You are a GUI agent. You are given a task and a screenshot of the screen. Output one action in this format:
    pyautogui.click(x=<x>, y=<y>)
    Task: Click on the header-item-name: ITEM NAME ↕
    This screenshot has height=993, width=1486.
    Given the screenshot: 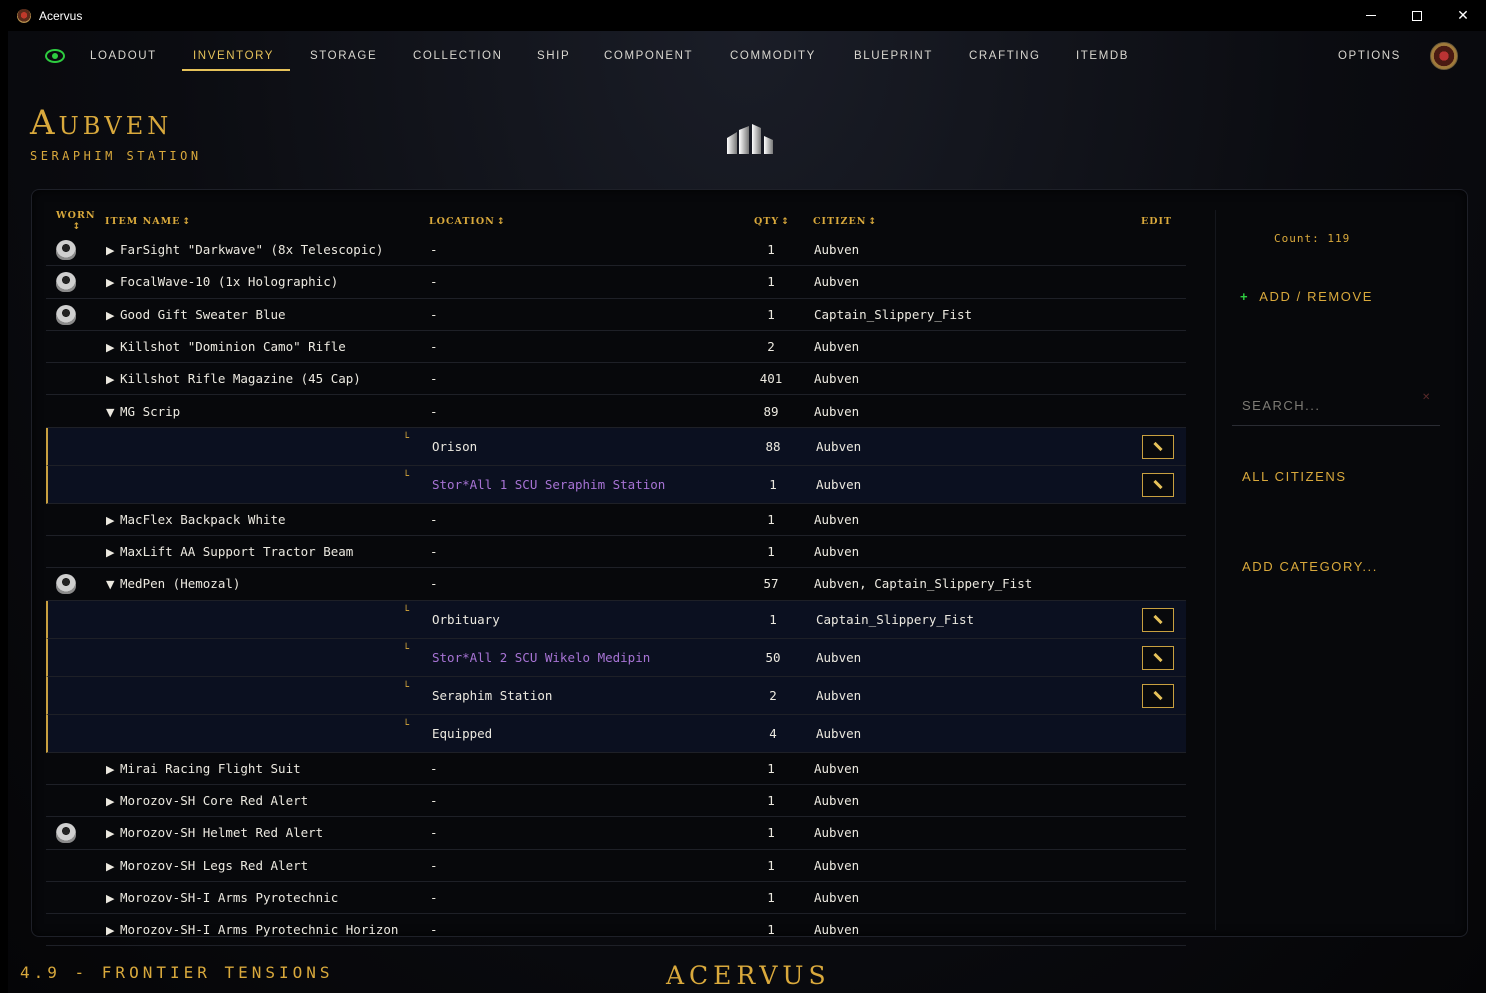 What is the action you would take?
    pyautogui.click(x=148, y=221)
    